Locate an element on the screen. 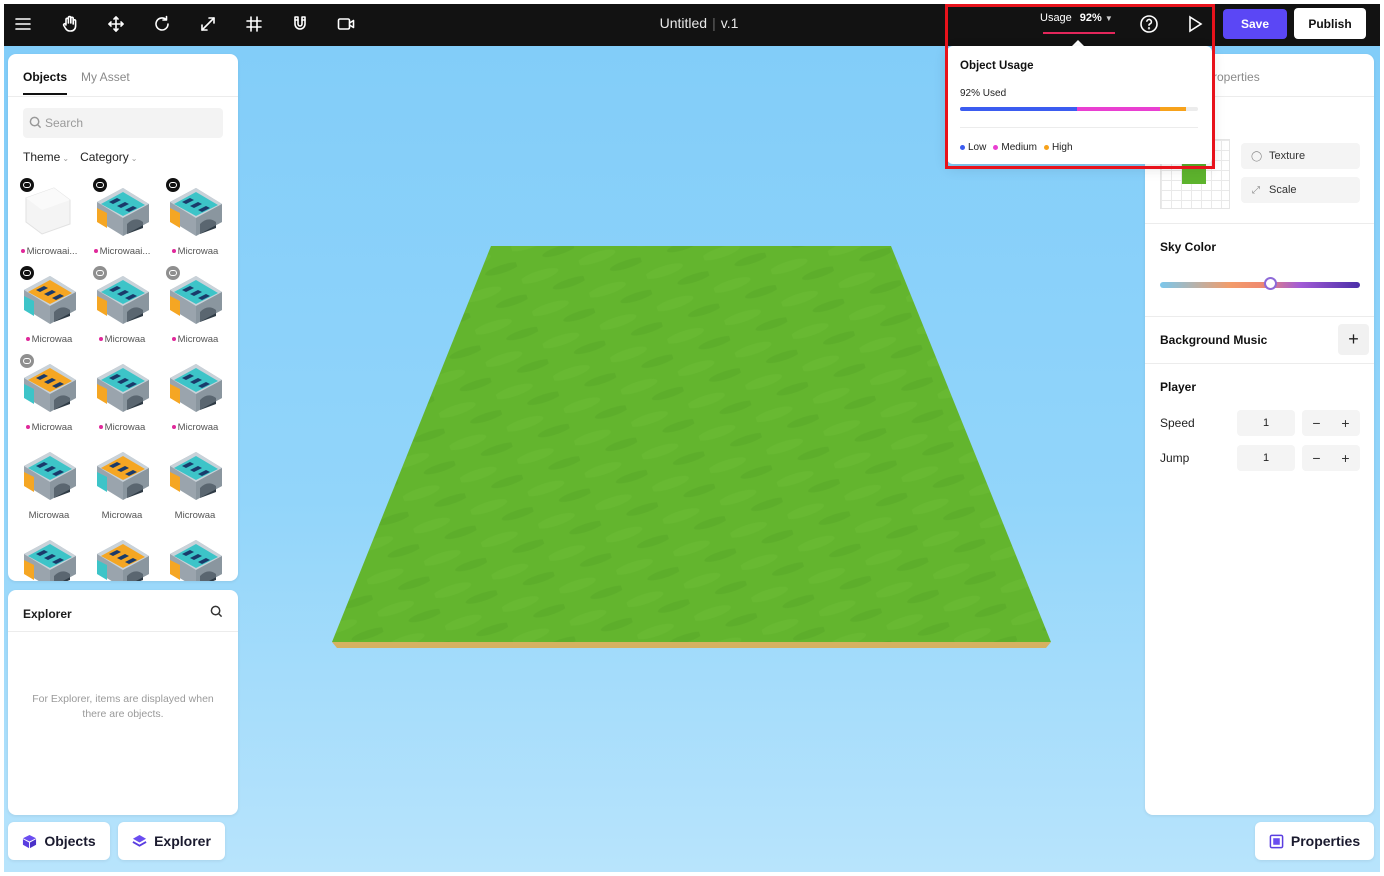 The width and height of the screenshot is (1384, 876). usage-progress-bar is located at coordinates (1079, 109).